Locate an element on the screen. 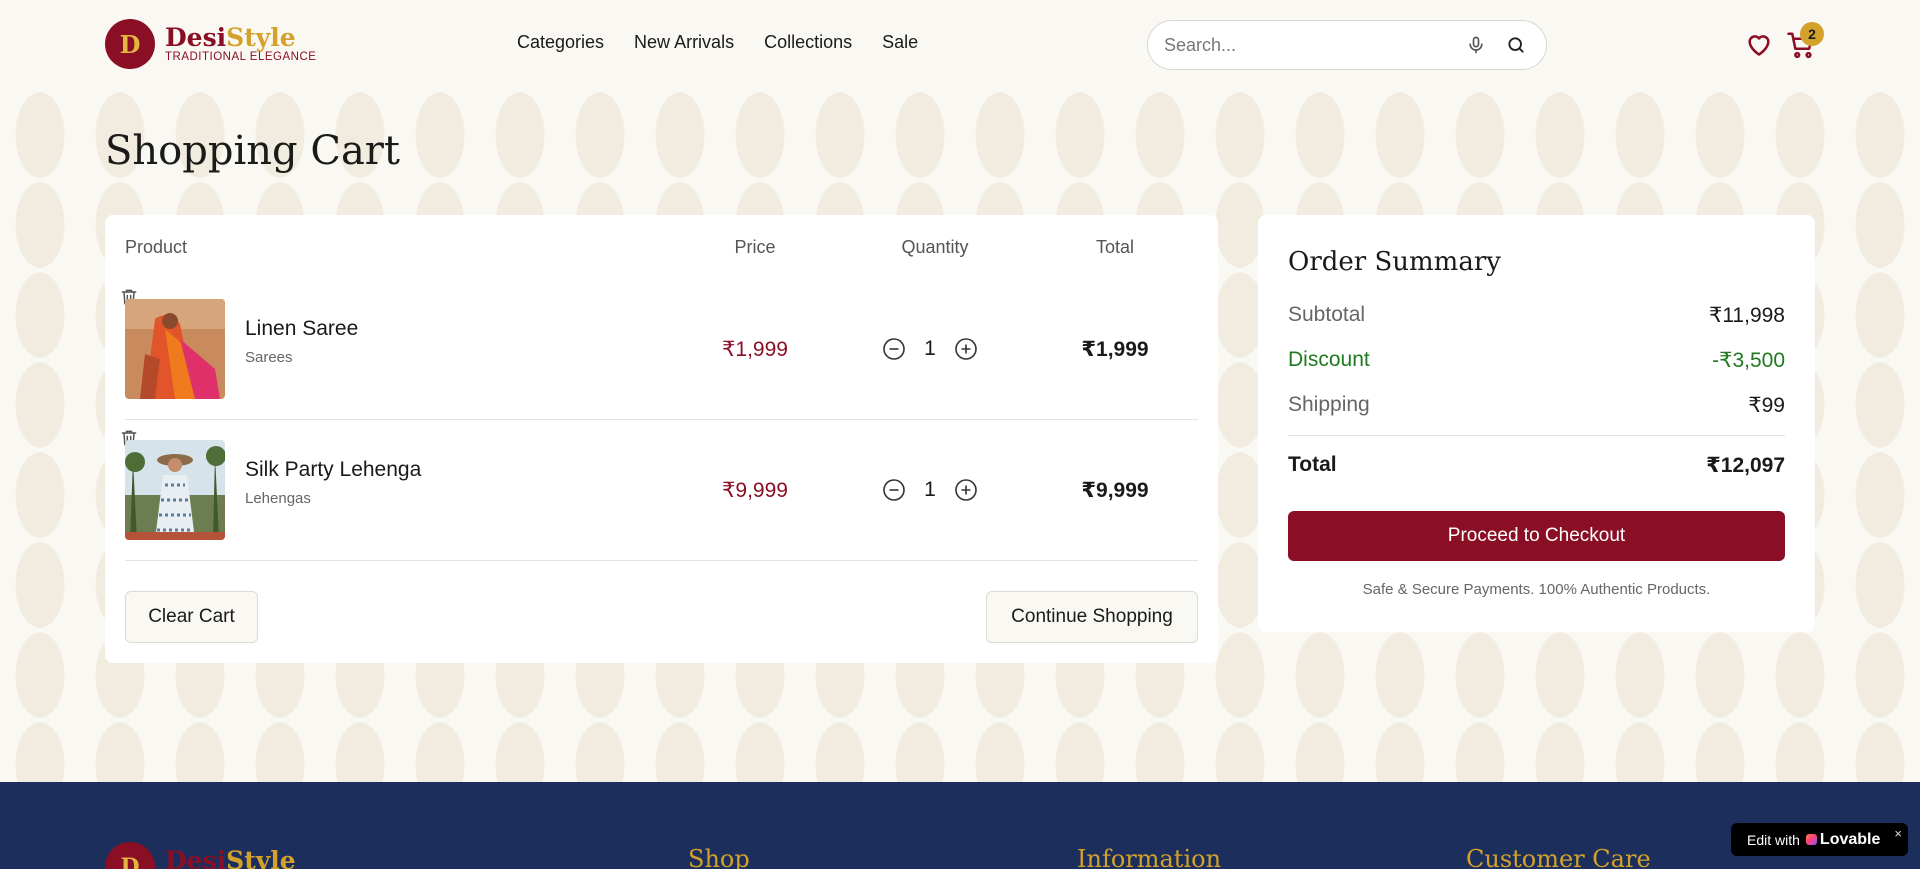 This screenshot has height=869, width=1920. main-nav: Categories New Arrivals Collections Sale is located at coordinates (717, 42).